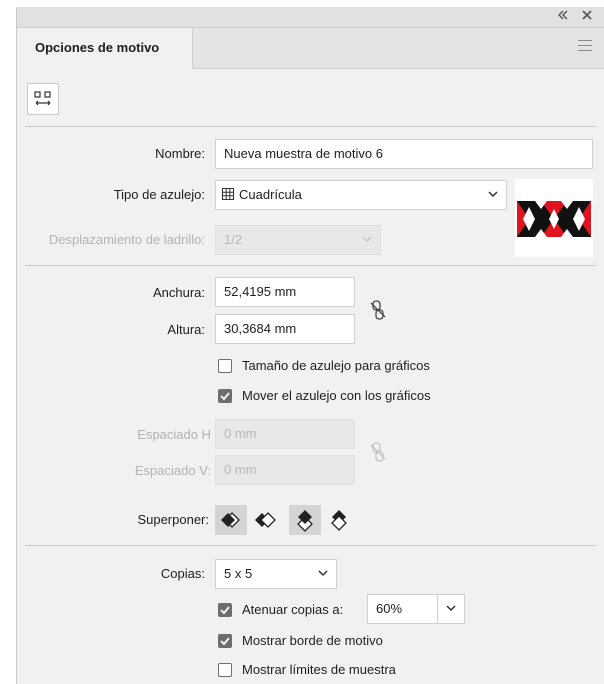 This screenshot has height=684, width=604. What do you see at coordinates (225, 670) in the screenshot?
I see `show-swatch-bounds-checkbox` at bounding box center [225, 670].